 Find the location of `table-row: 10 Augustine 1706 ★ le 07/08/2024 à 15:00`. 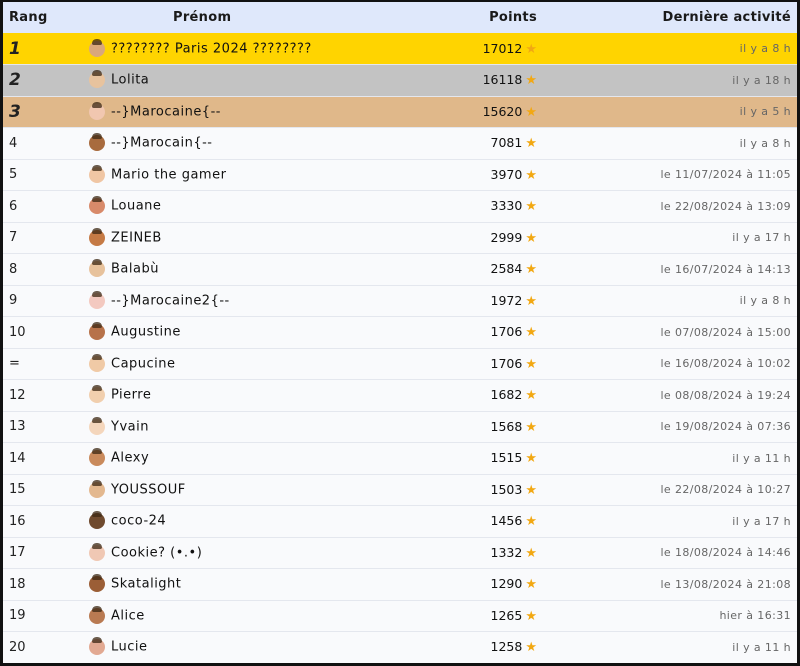

table-row: 10 Augustine 1706 ★ le 07/08/2024 à 15:00 is located at coordinates (400, 332).